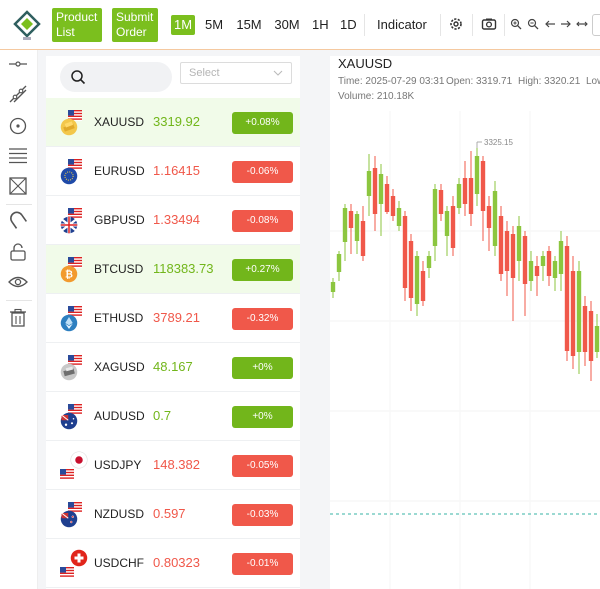 The height and width of the screenshot is (589, 600). What do you see at coordinates (348, 25) in the screenshot?
I see `timeframe-1d: 1D` at bounding box center [348, 25].